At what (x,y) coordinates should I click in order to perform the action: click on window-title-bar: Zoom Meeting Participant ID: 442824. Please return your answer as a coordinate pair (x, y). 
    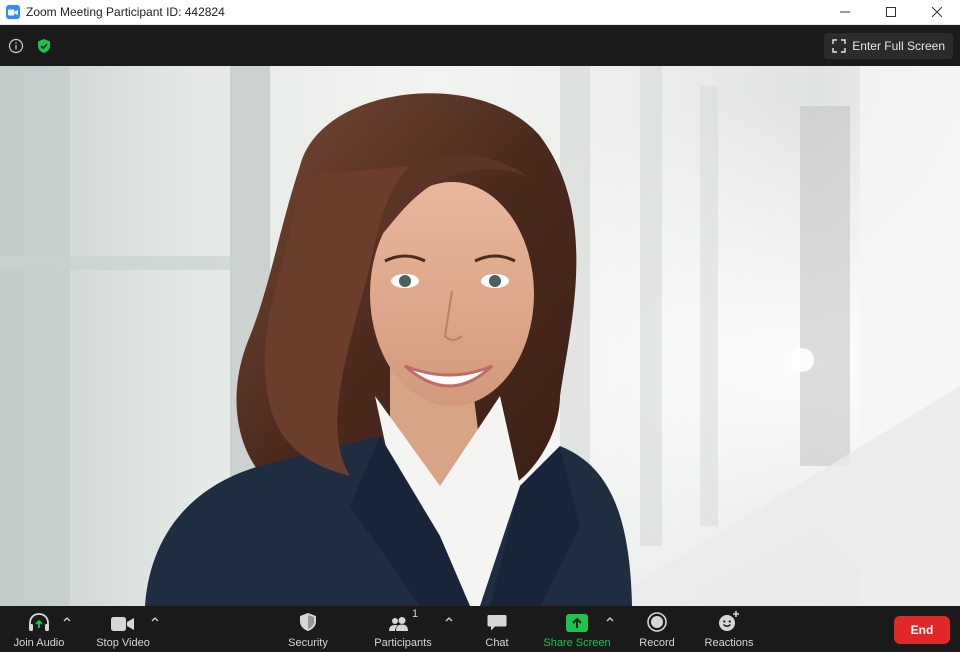
    Looking at the image, I should click on (480, 12).